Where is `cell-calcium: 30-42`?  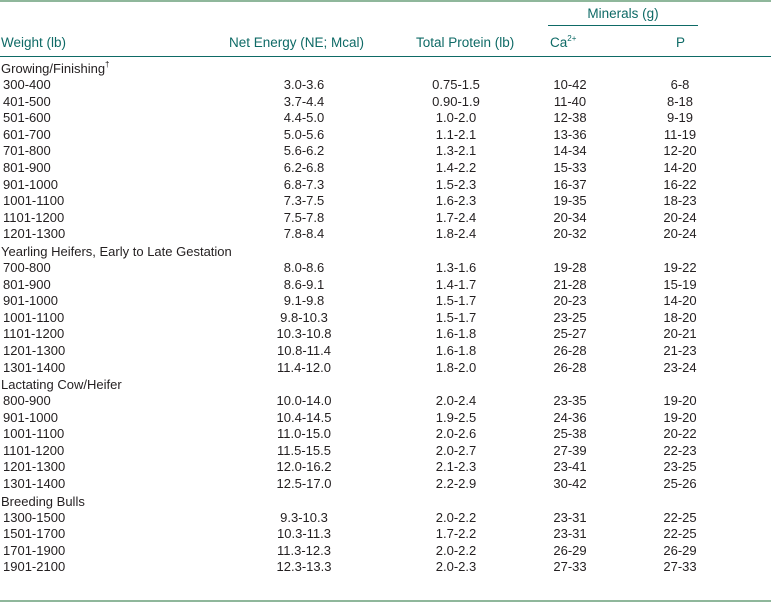
cell-calcium: 30-42 is located at coordinates (570, 484).